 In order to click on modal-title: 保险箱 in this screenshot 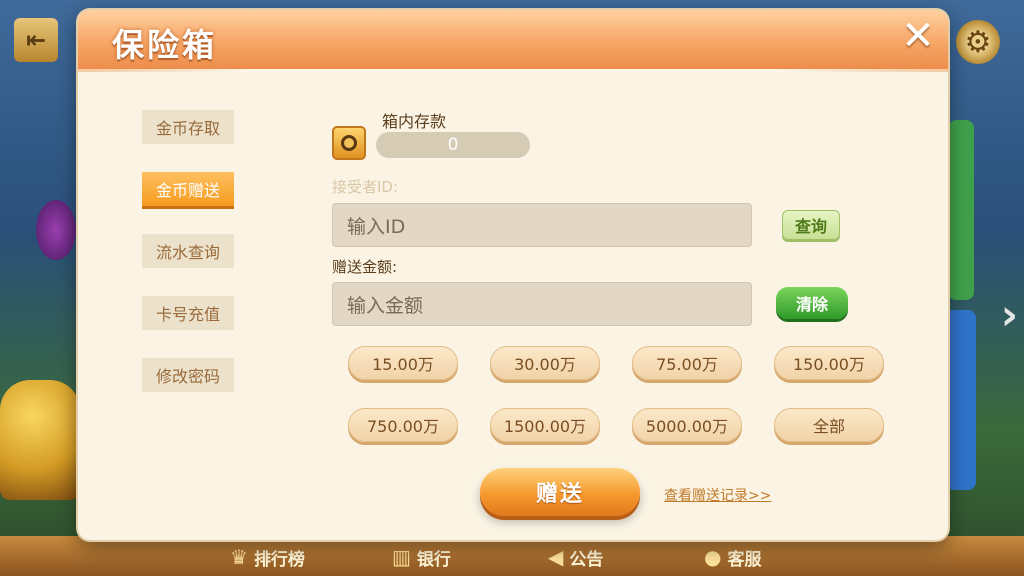, I will do `click(165, 45)`.